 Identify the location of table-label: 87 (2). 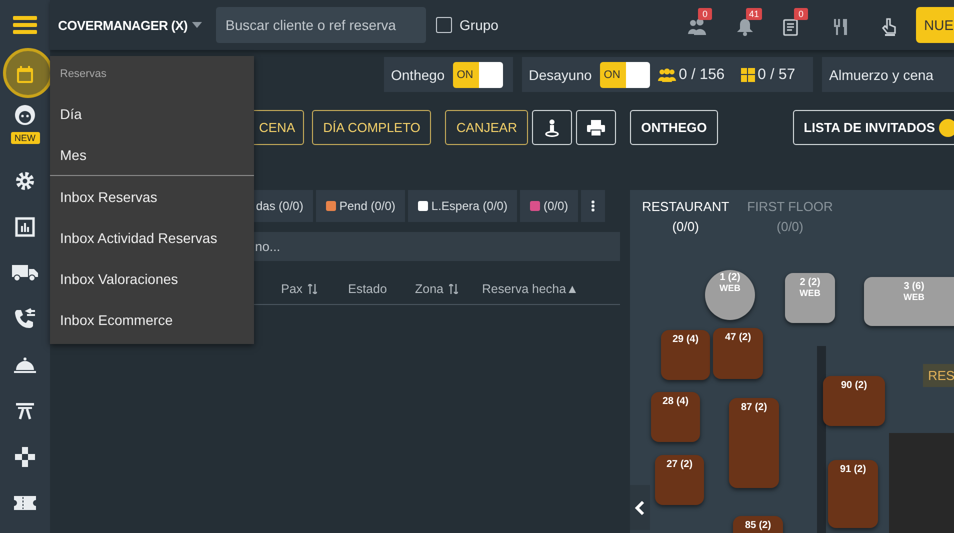
(754, 408).